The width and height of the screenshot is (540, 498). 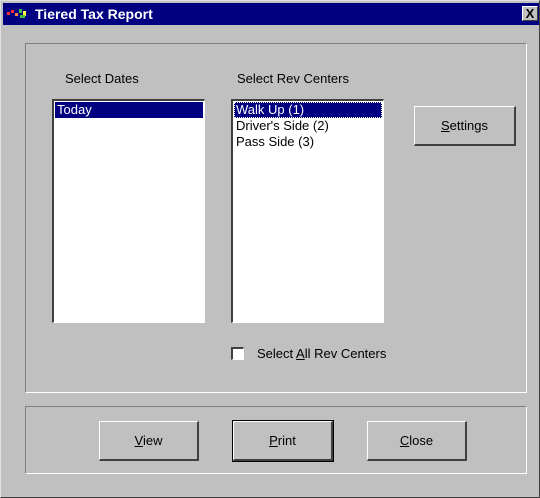 I want to click on select-all-label: Select All Rev Centers, so click(x=321, y=353).